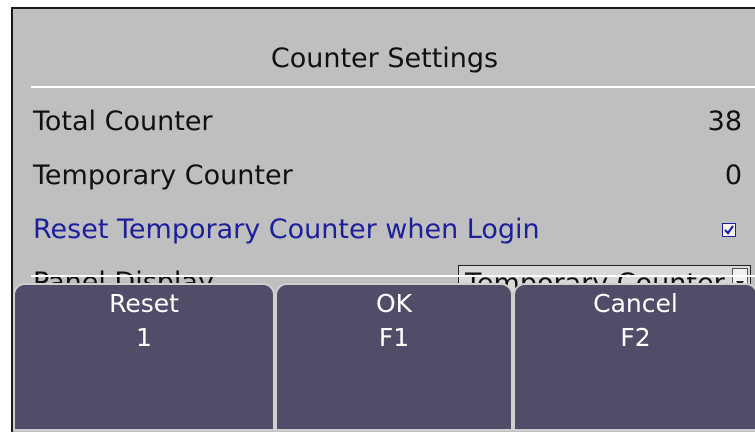  I want to click on reset-on-login-checkbox, so click(729, 230).